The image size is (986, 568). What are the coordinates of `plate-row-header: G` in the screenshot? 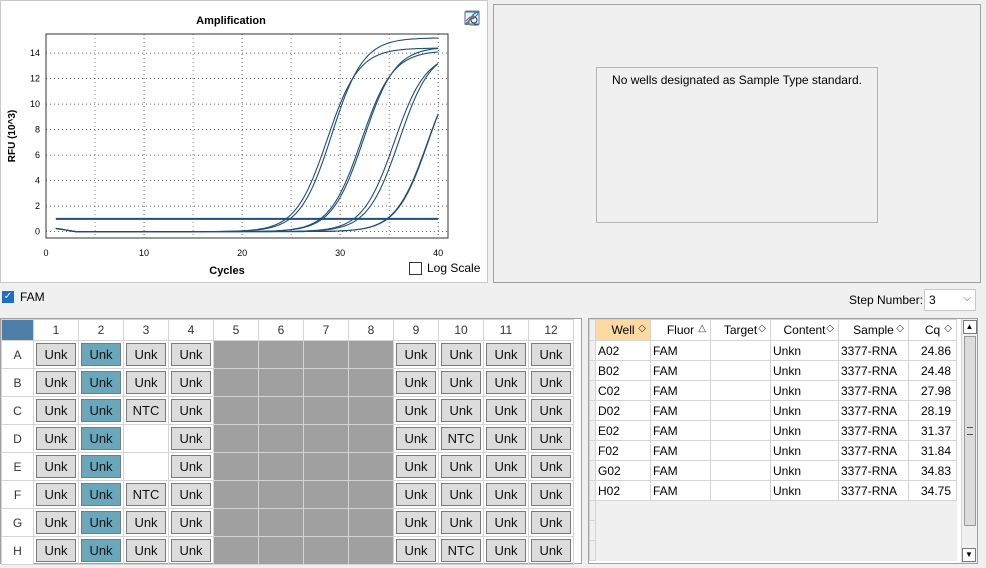 It's located at (17, 522).